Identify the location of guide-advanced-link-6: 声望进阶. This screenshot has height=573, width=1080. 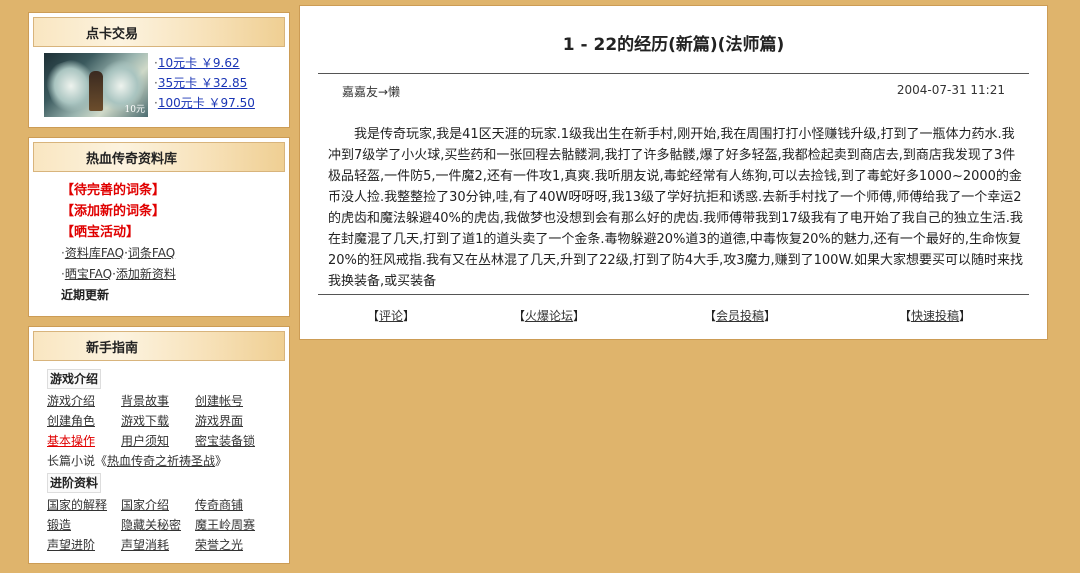
(84, 545).